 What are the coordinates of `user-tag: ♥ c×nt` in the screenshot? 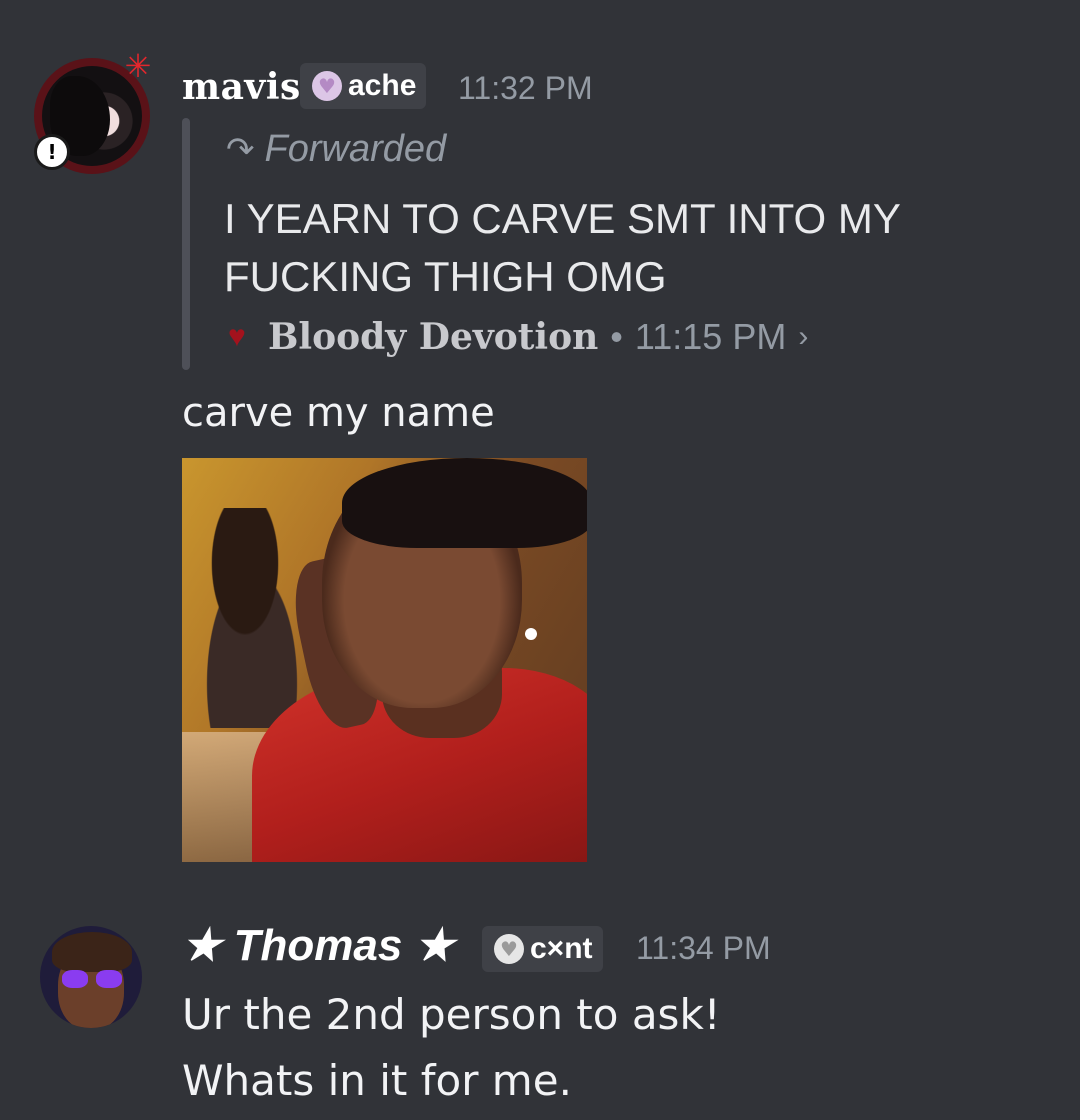 It's located at (542, 949).